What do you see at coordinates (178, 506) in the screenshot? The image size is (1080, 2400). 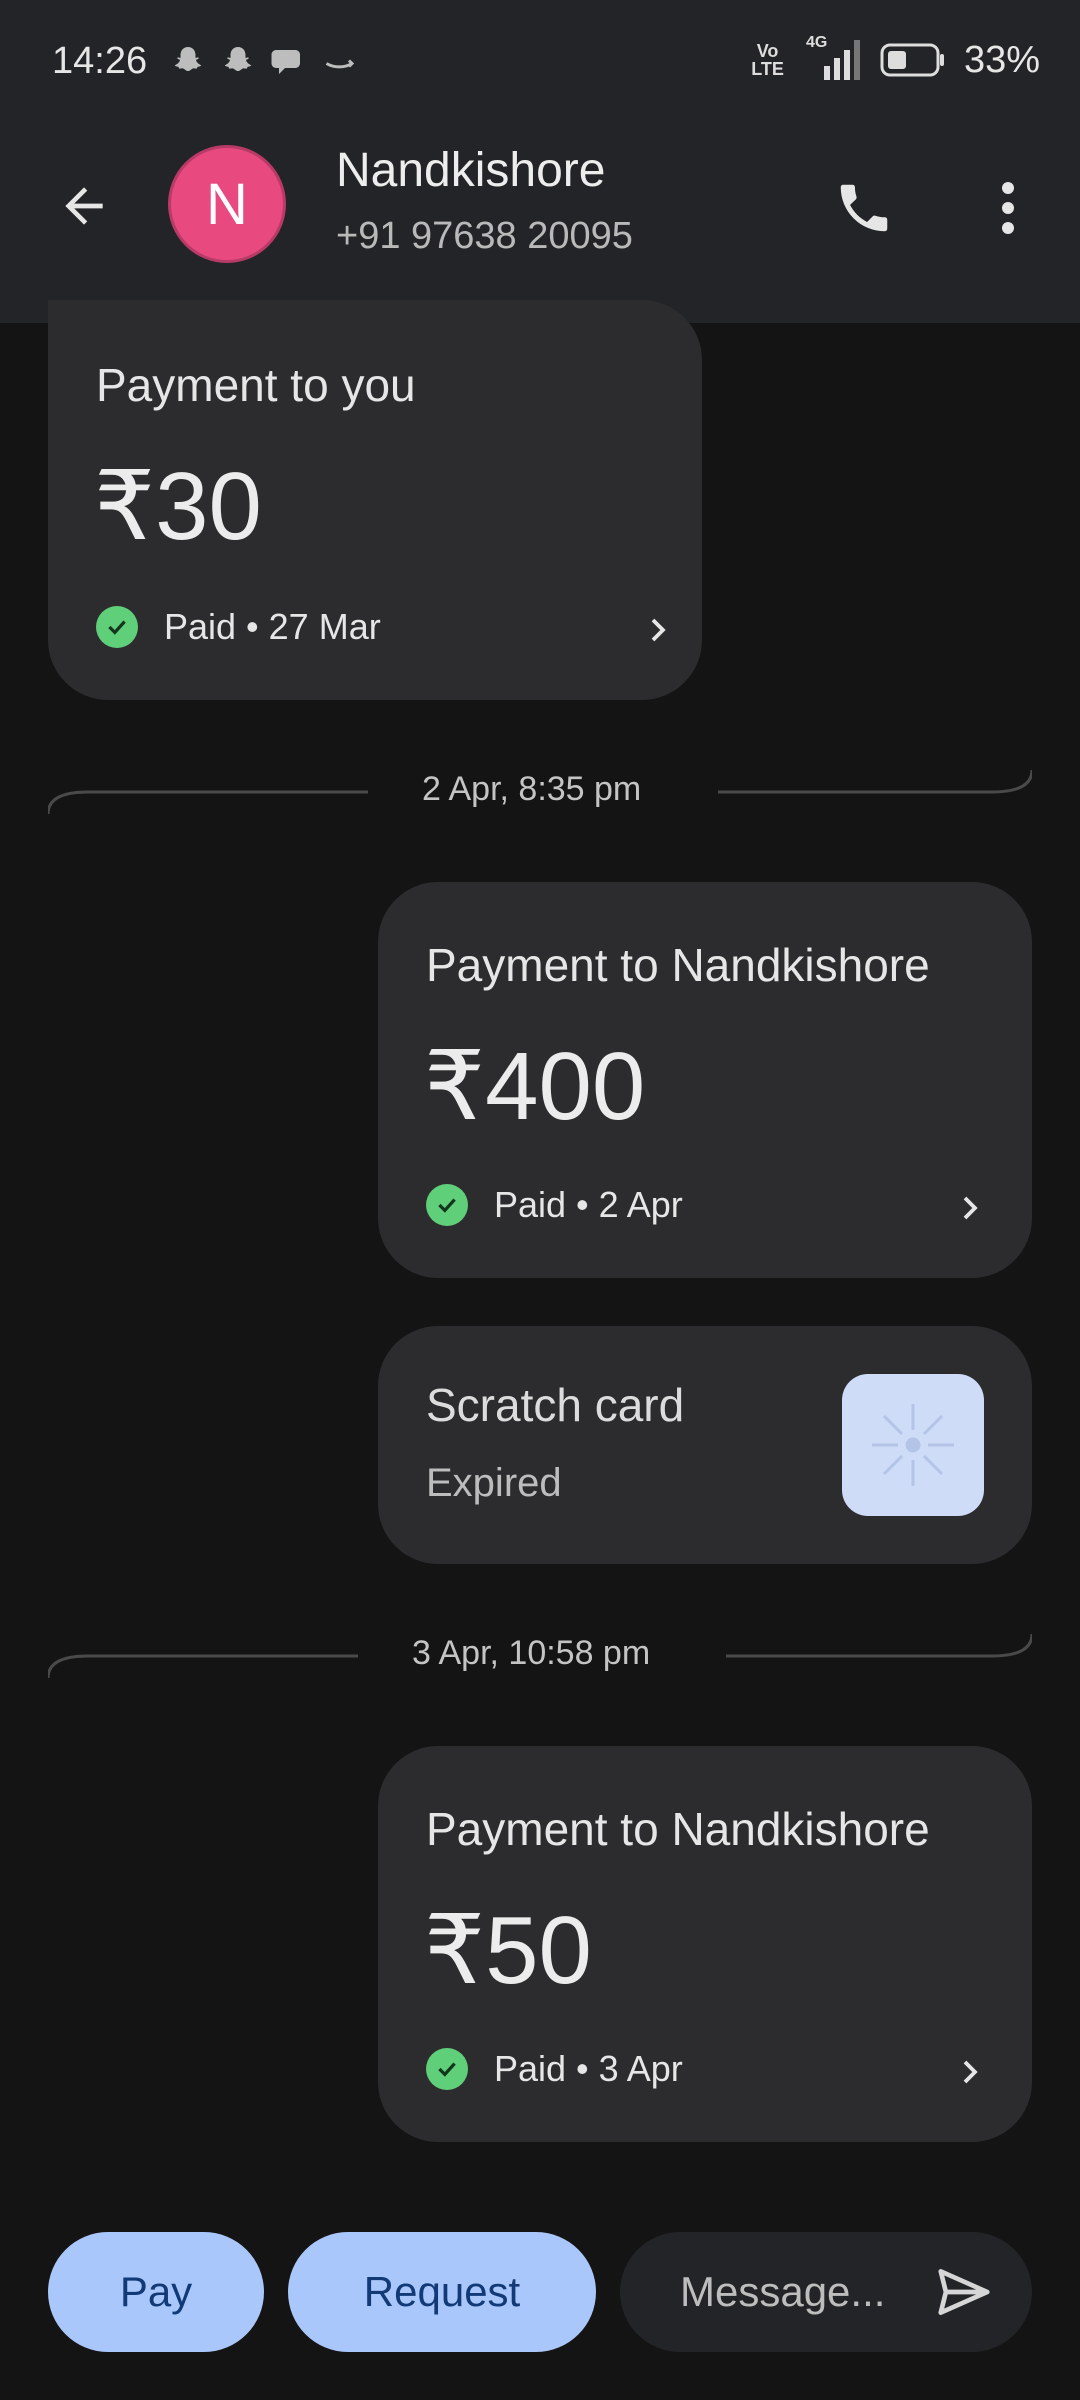 I see `payment-amount: ₹30` at bounding box center [178, 506].